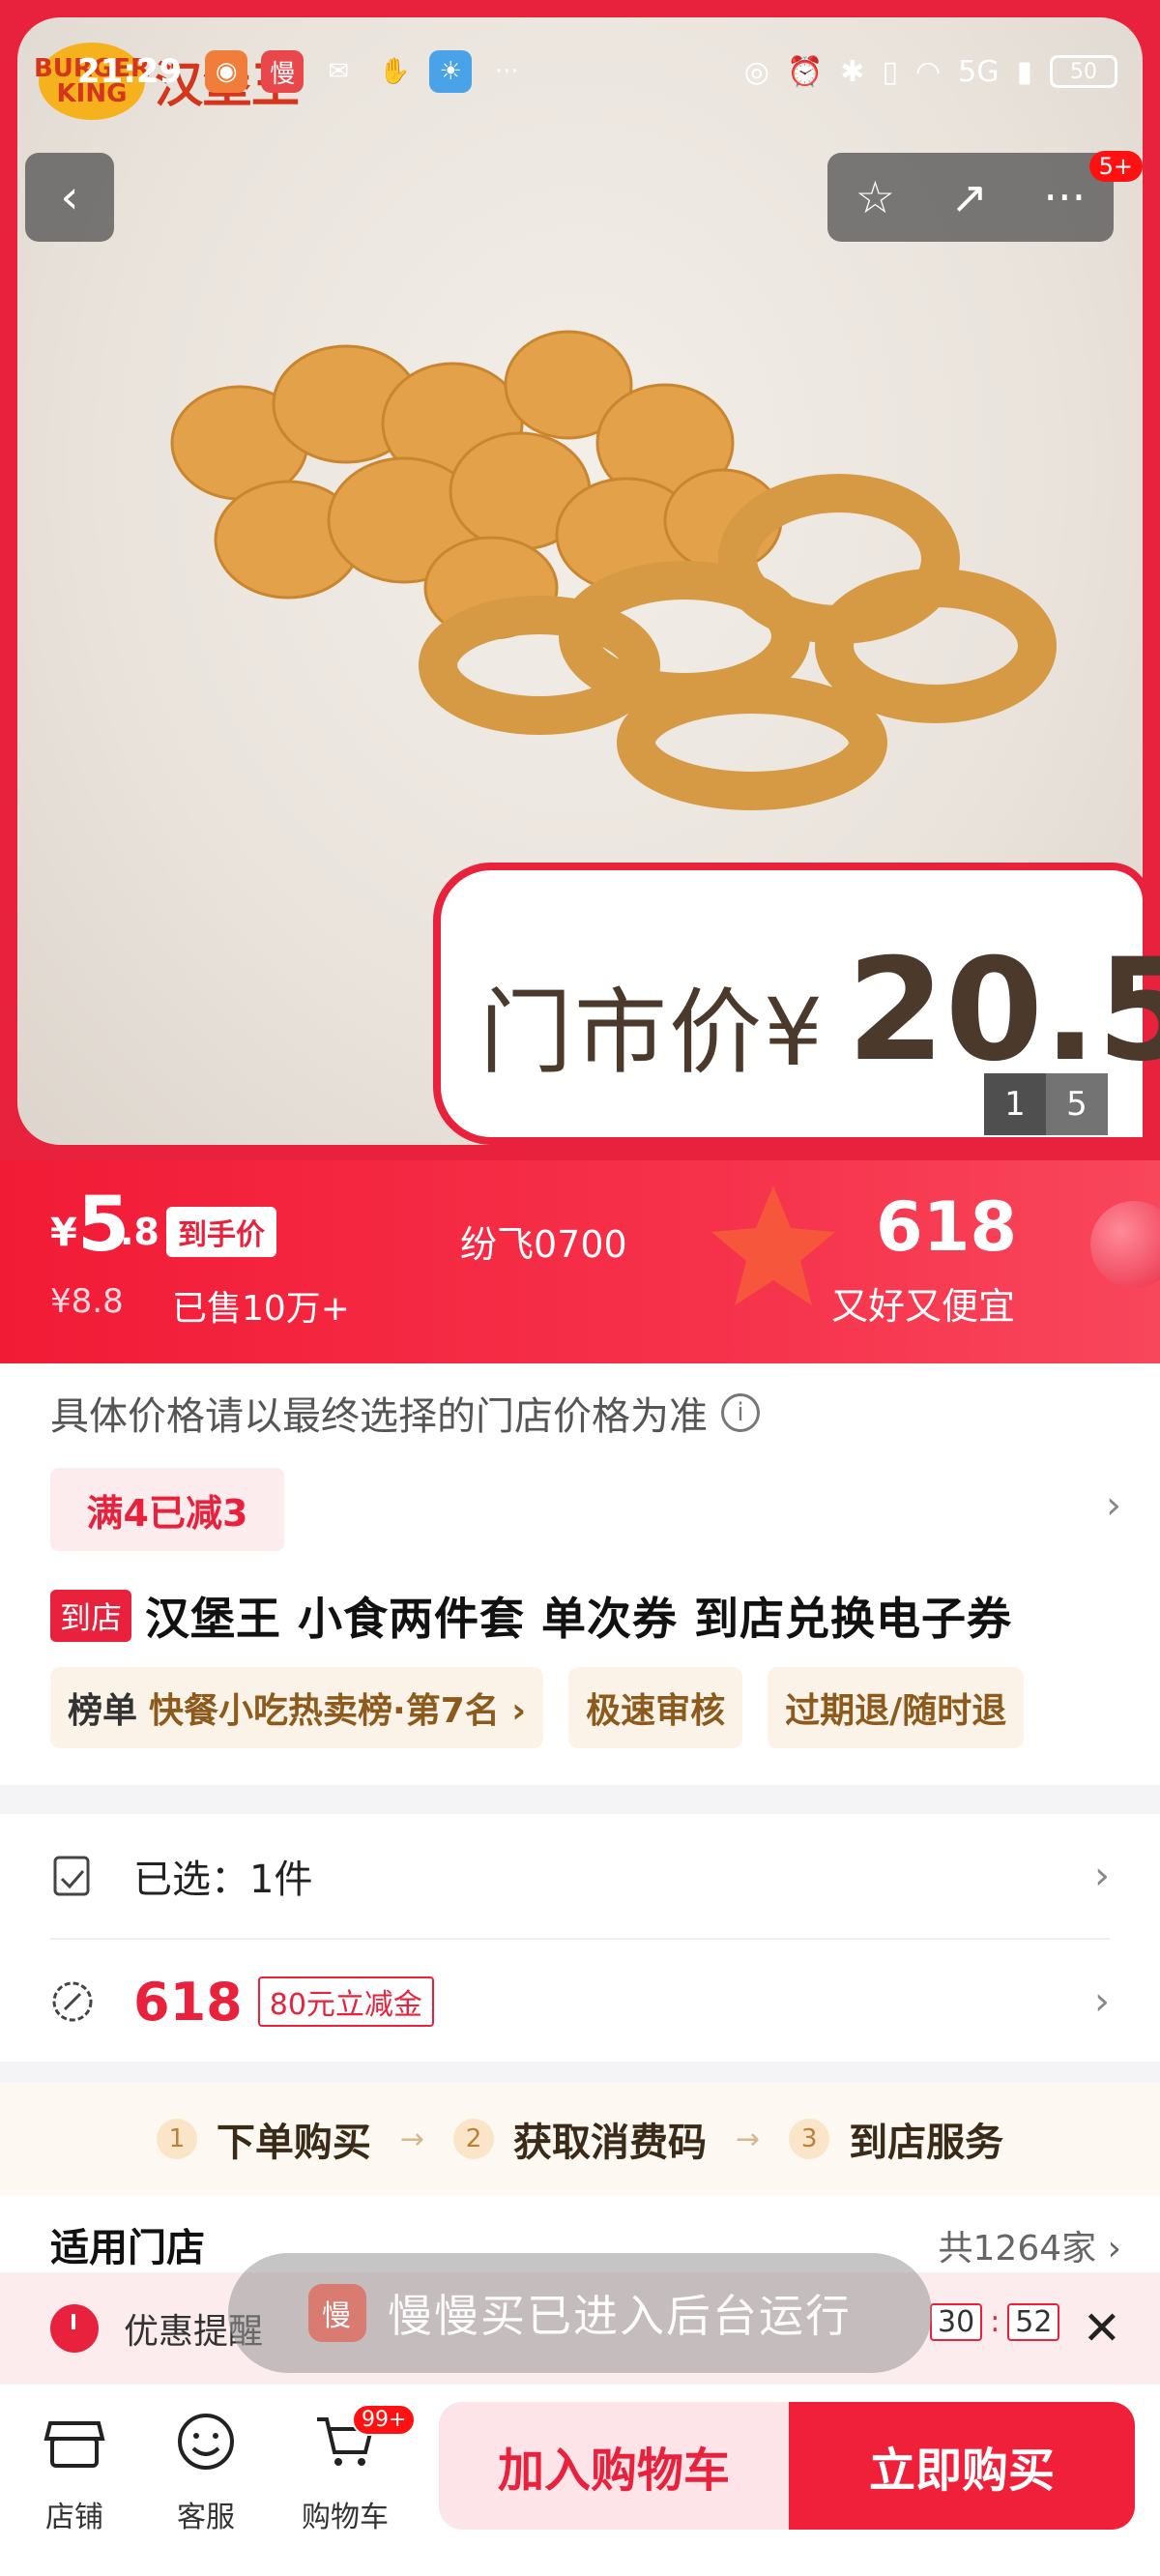  Describe the element at coordinates (451, 71) in the screenshot. I see `weather-icon: ☀` at that location.